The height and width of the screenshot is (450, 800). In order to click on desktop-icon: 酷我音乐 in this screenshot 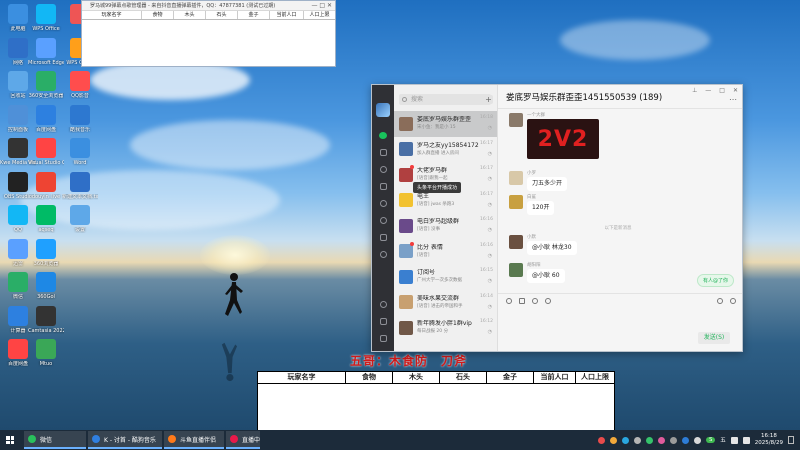, I will do `click(80, 118)`.